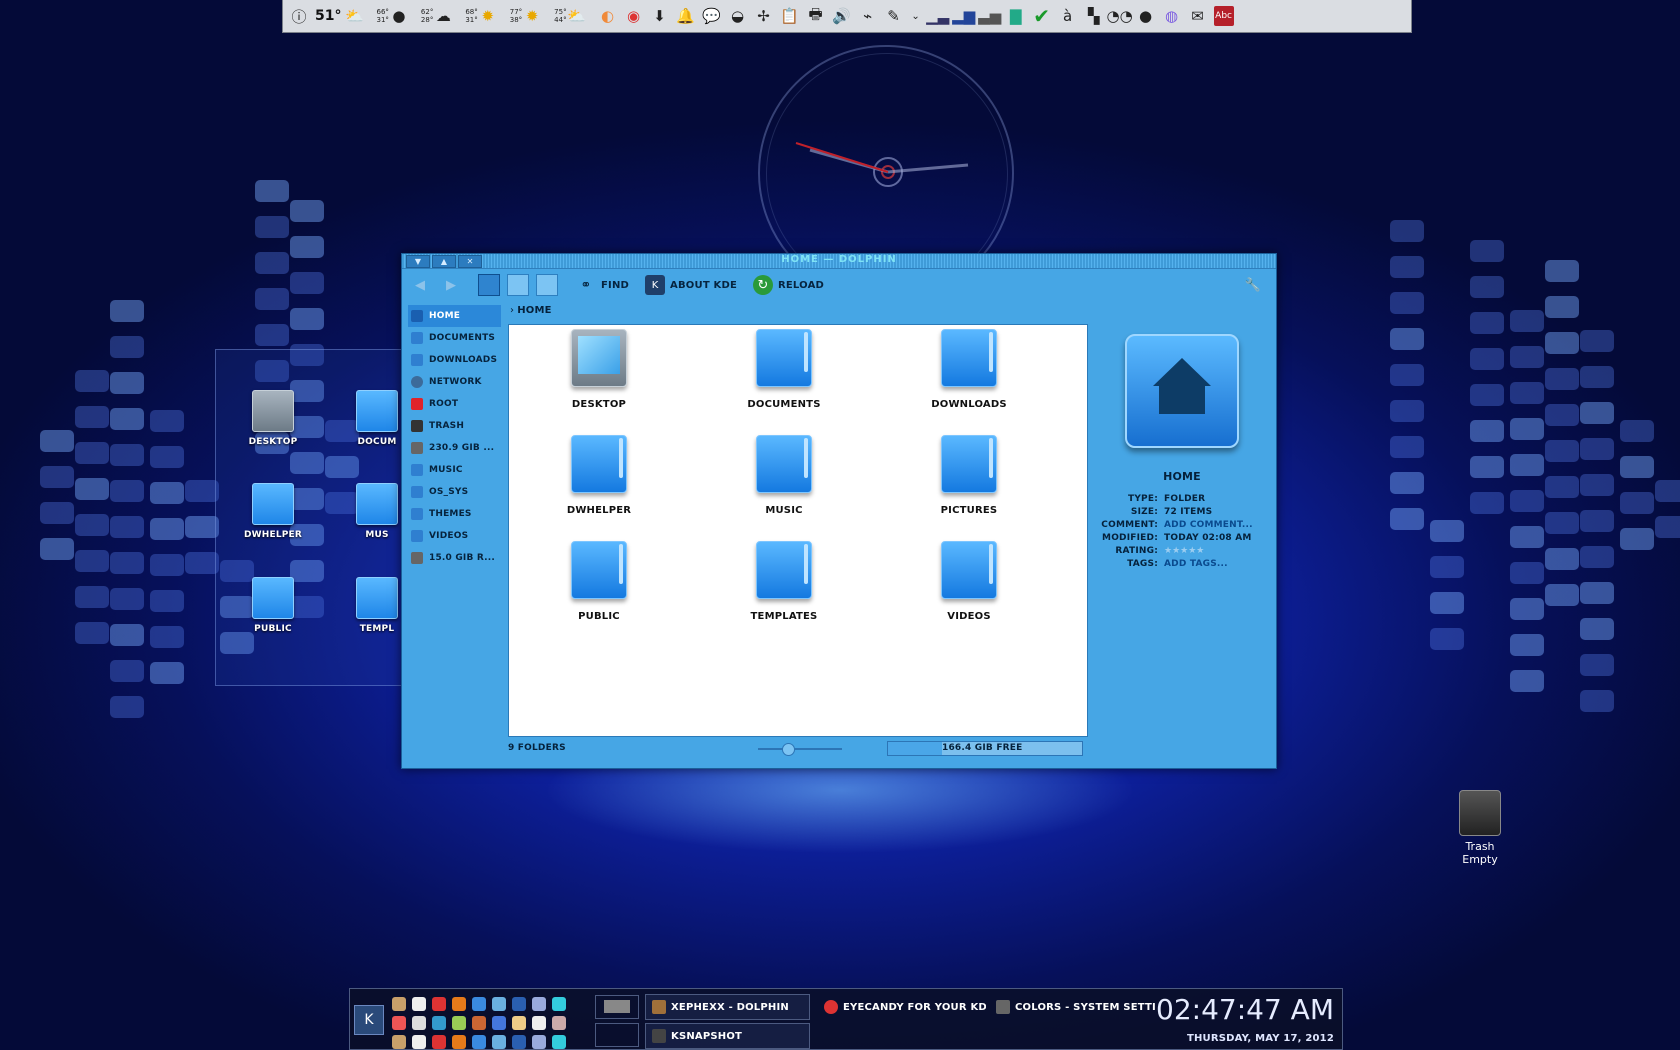 This screenshot has width=1680, height=1050. What do you see at coordinates (454, 426) in the screenshot?
I see `place-trash: Trash` at bounding box center [454, 426].